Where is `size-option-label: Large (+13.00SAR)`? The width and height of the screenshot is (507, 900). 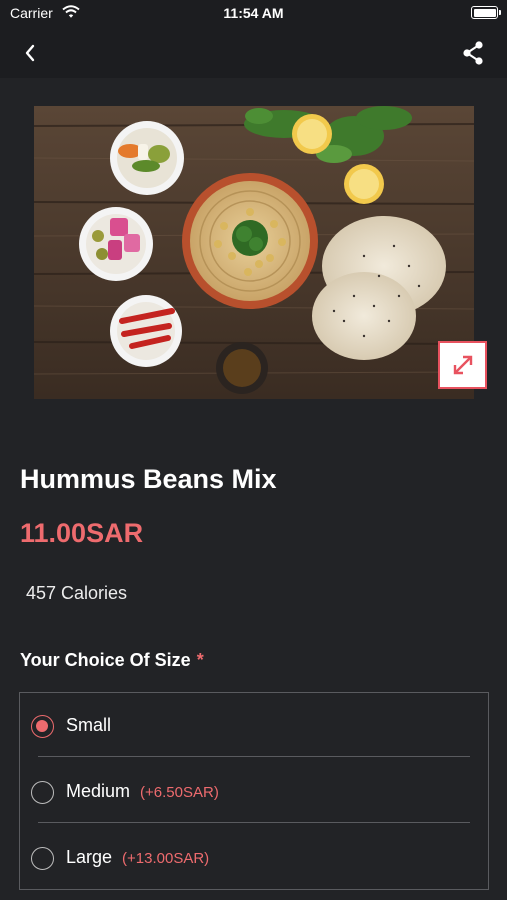
size-option-label: Large (+13.00SAR) is located at coordinates (138, 857).